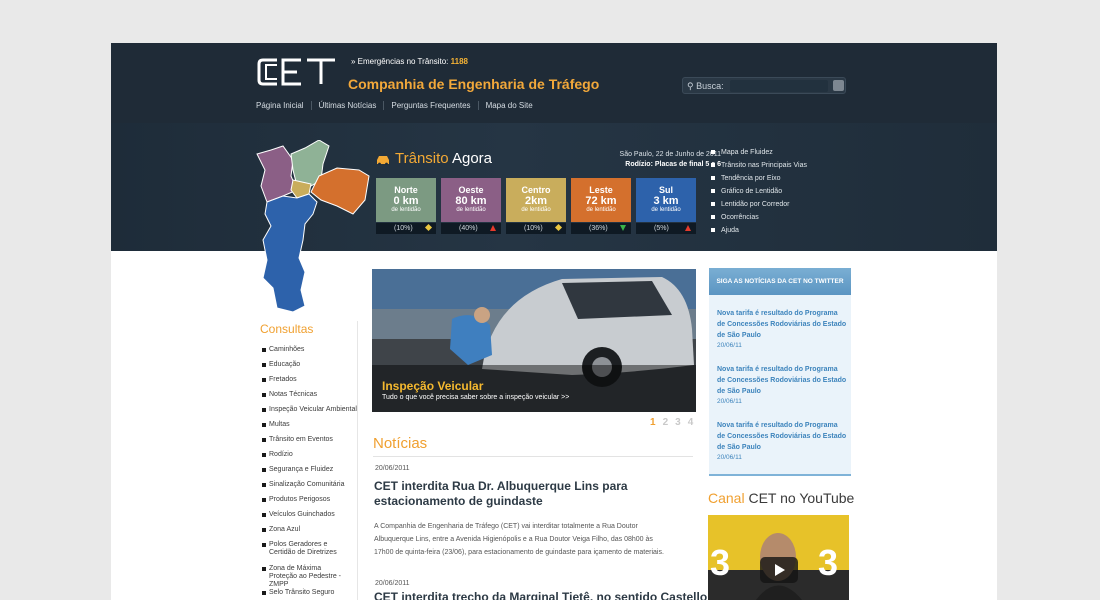 Image resolution: width=1100 pixels, height=600 pixels. Describe the element at coordinates (283, 350) in the screenshot. I see `consulta-item: Caminhões` at that location.